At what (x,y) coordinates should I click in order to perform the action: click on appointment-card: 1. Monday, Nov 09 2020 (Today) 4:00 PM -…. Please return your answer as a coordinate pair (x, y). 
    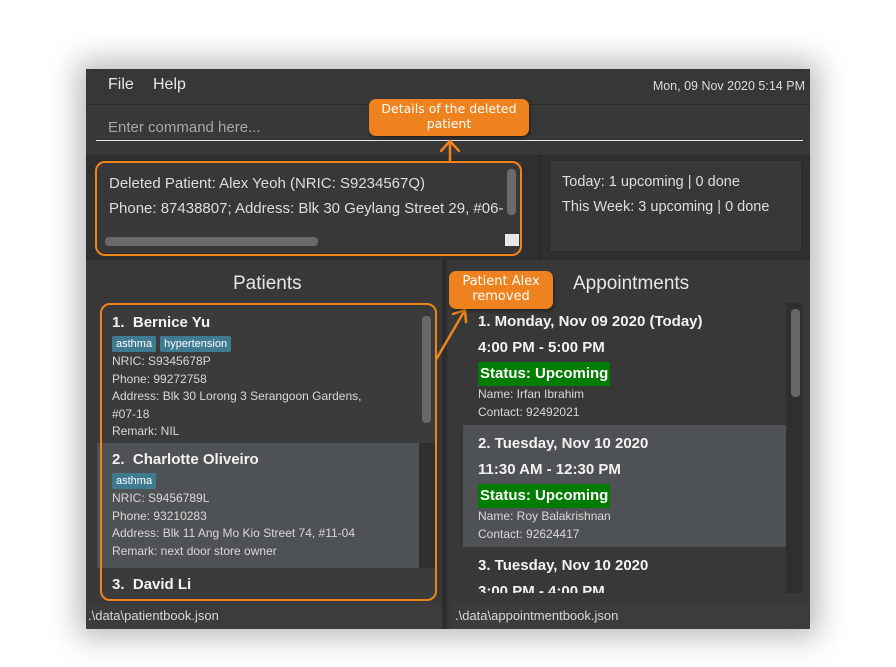
    Looking at the image, I should click on (624, 364).